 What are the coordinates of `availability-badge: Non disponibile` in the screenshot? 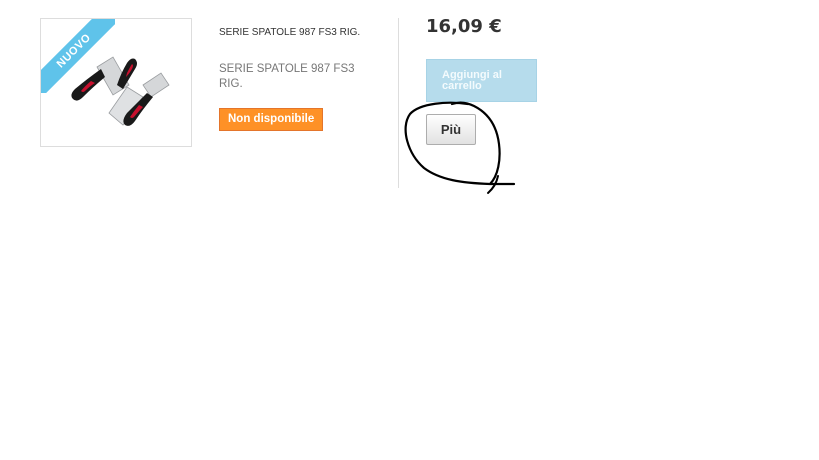 It's located at (271, 119).